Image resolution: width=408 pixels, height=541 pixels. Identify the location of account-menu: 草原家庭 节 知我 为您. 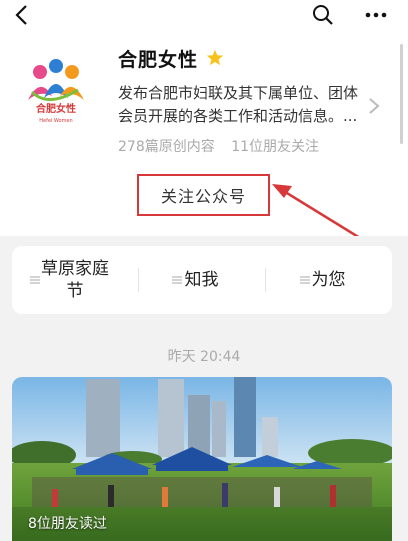
(202, 280).